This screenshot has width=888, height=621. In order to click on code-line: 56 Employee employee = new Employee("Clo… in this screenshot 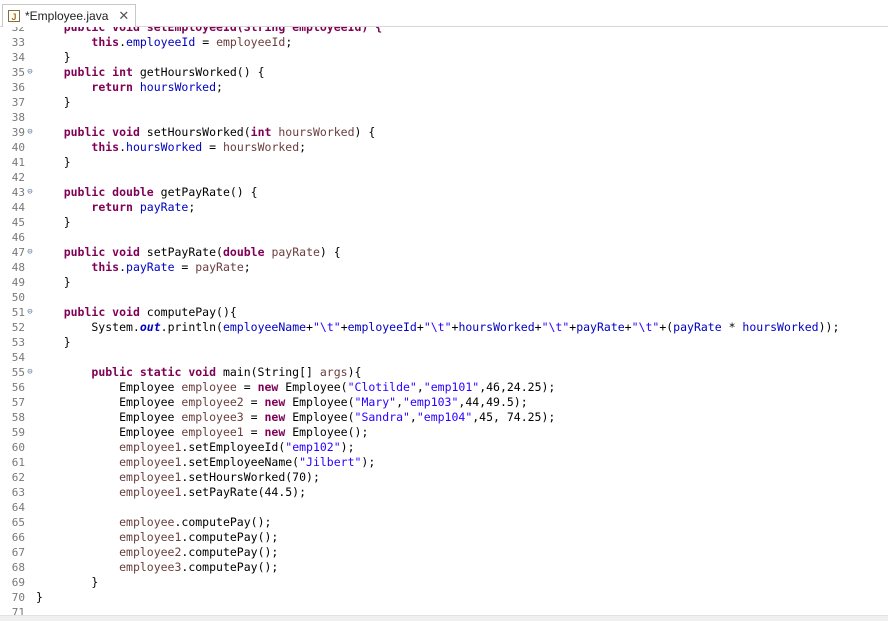, I will do `click(444, 387)`.